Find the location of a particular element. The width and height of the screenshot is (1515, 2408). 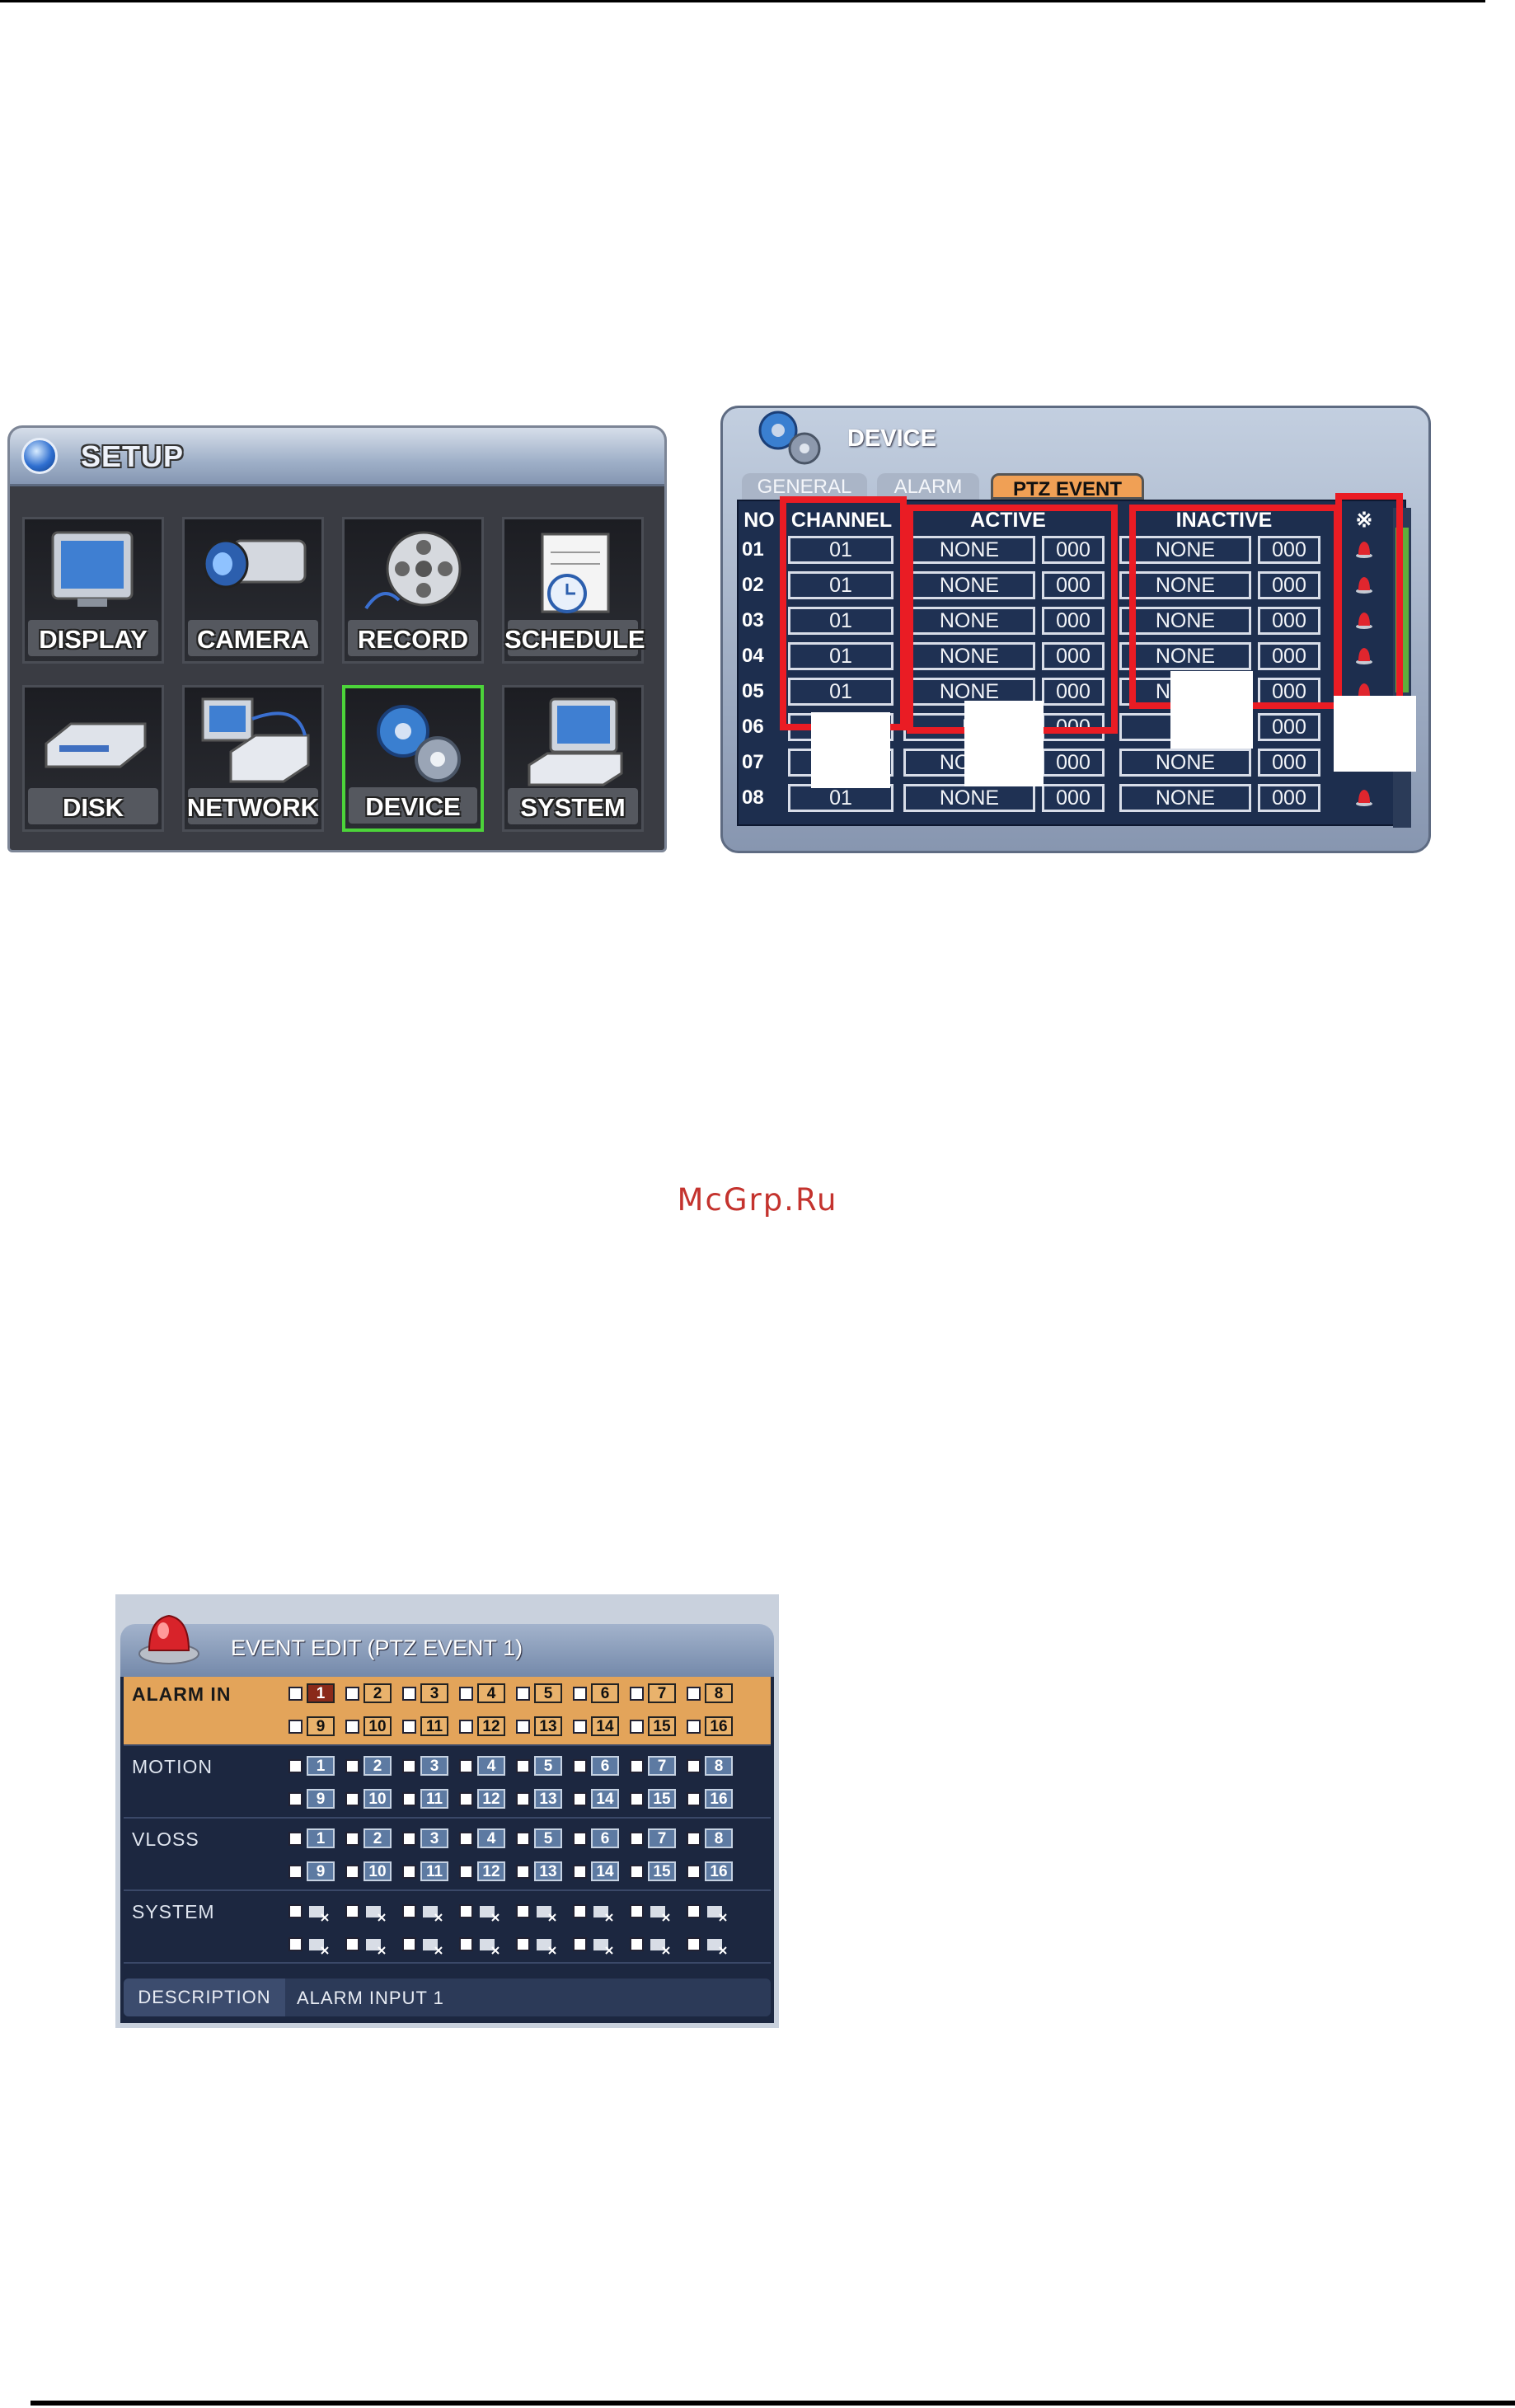

event-number: 12 is located at coordinates (491, 1726).